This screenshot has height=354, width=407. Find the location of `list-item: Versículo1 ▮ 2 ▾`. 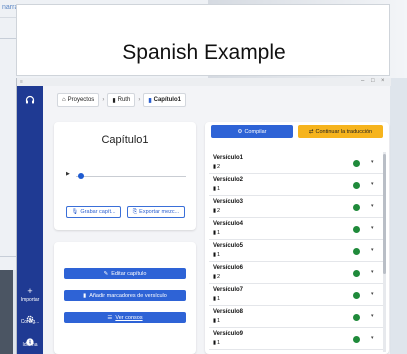

list-item: Versículo1 ▮ 2 ▾ is located at coordinates (297, 163).